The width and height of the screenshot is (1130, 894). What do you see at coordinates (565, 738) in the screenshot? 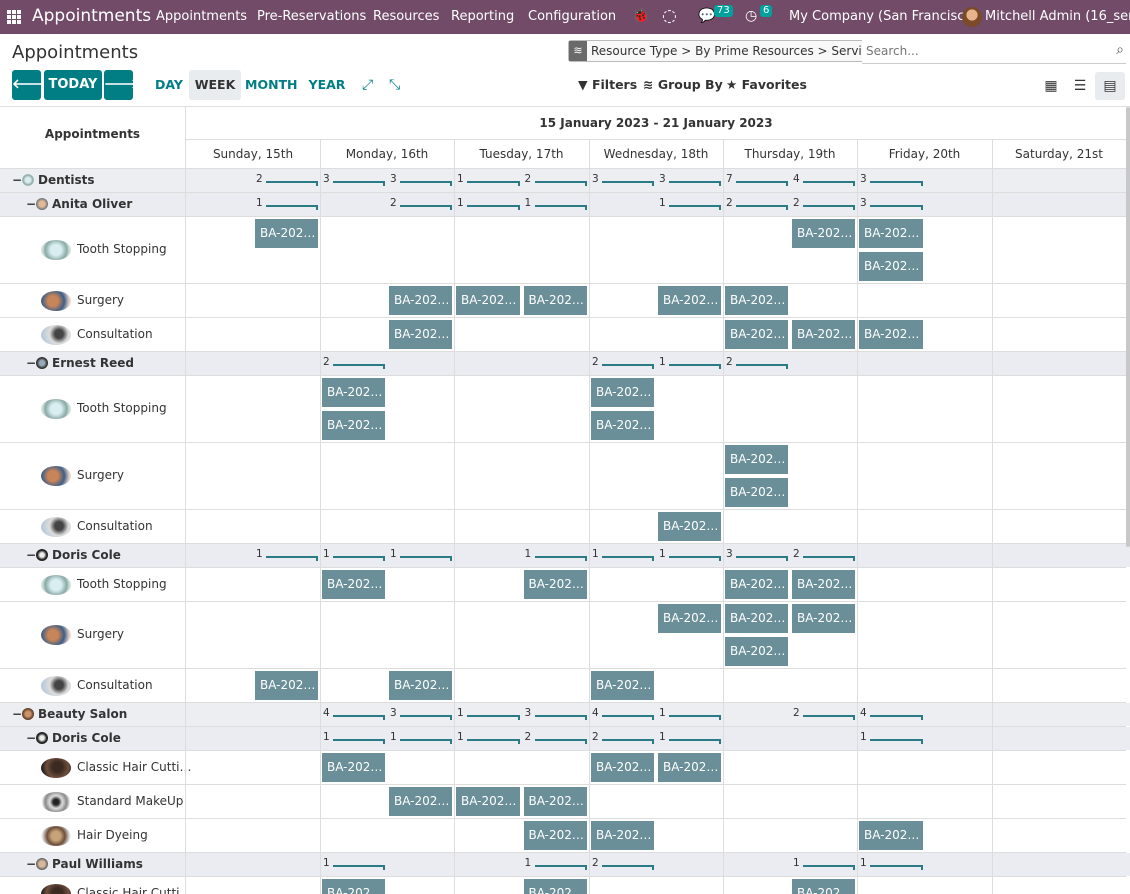
I see `subgroup-row: − Doris Cole 1 1 1 2 2 1 1` at bounding box center [565, 738].